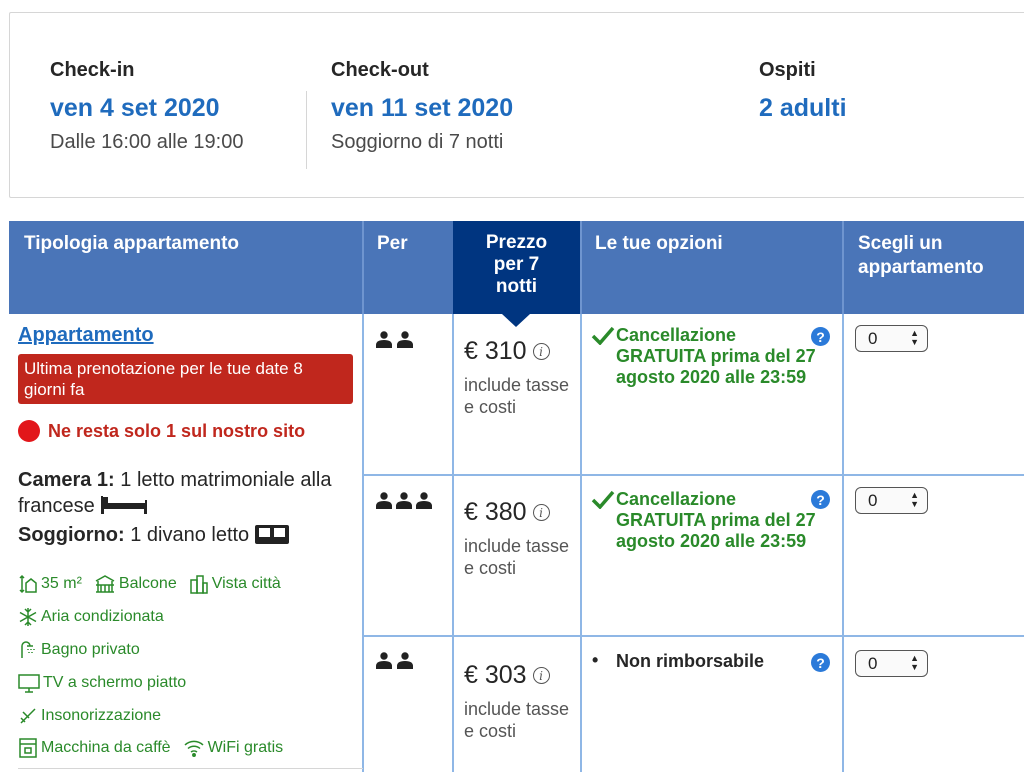 This screenshot has height=772, width=1024. I want to click on header-price-line1: Prezzo, so click(516, 242).